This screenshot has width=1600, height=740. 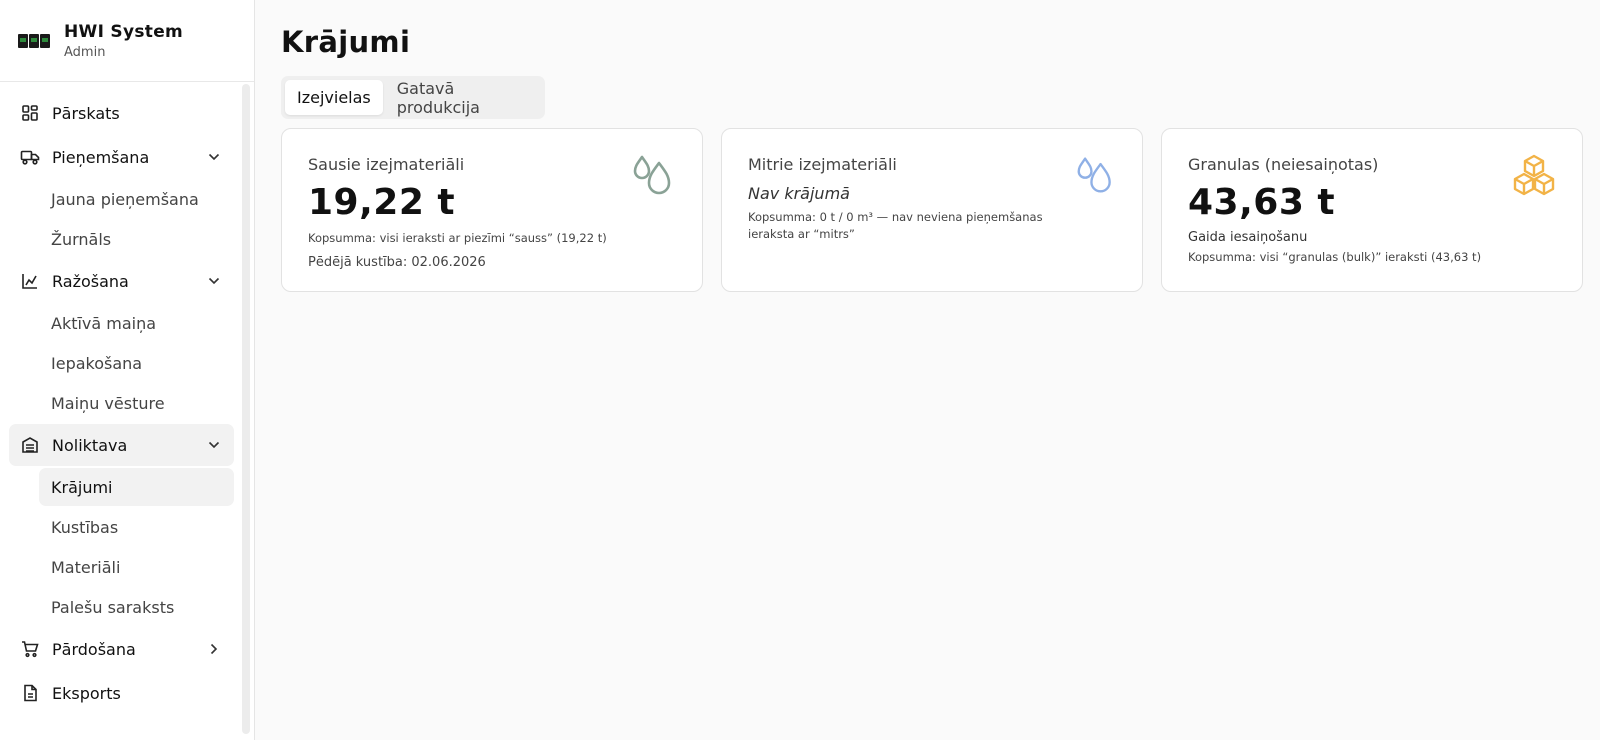 I want to click on warehouse-icon, so click(x=30, y=445).